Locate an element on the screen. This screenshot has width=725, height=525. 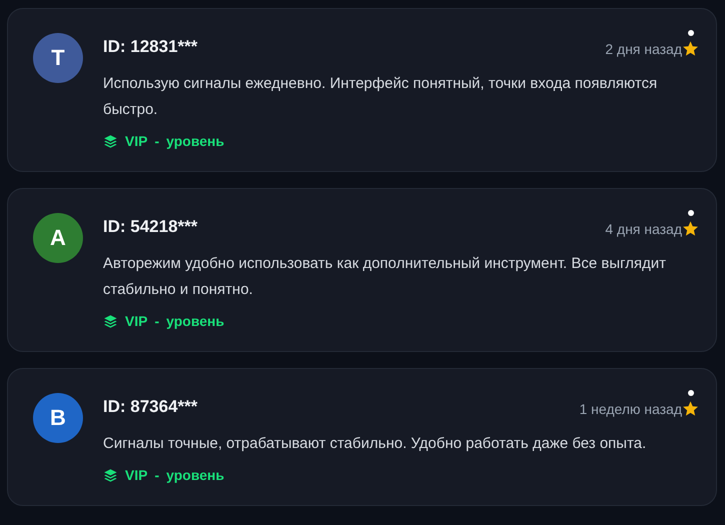
avatar: B is located at coordinates (58, 418).